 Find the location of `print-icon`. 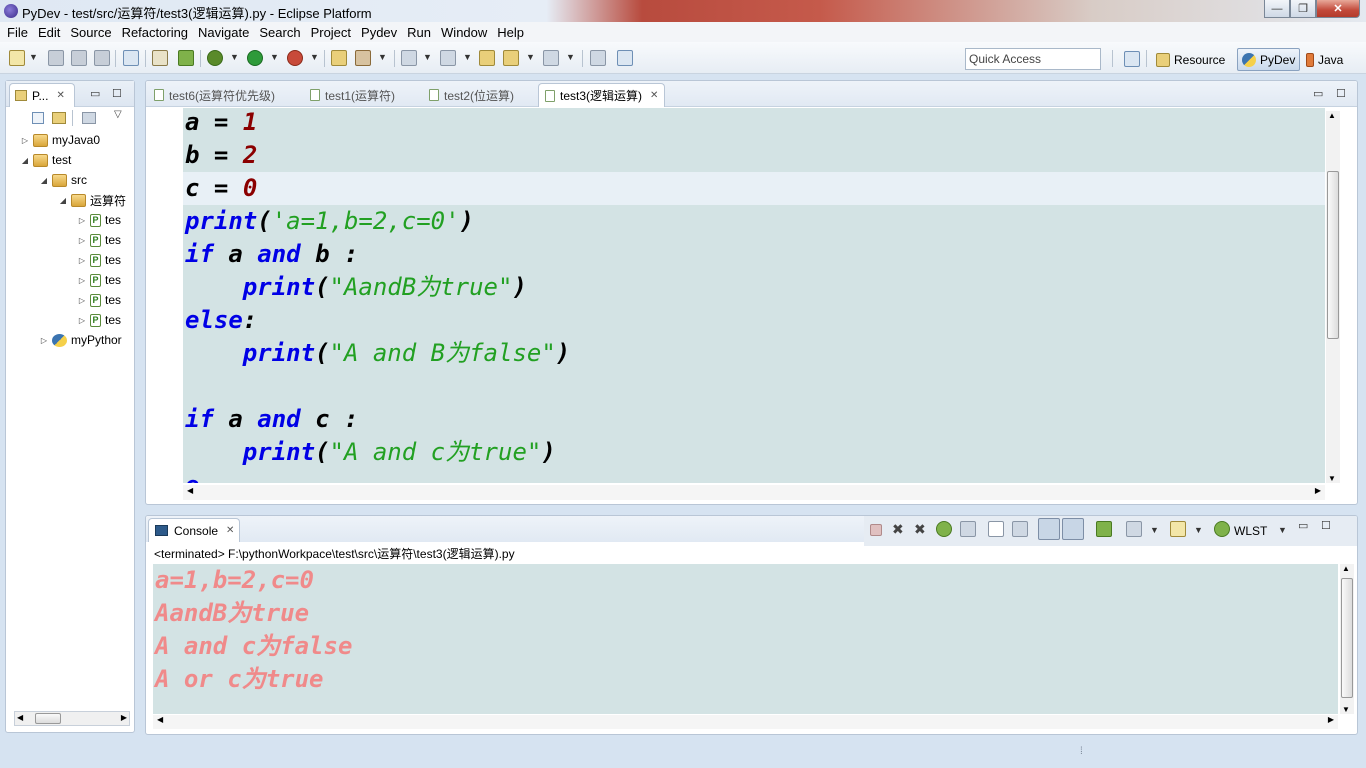

print-icon is located at coordinates (102, 58).